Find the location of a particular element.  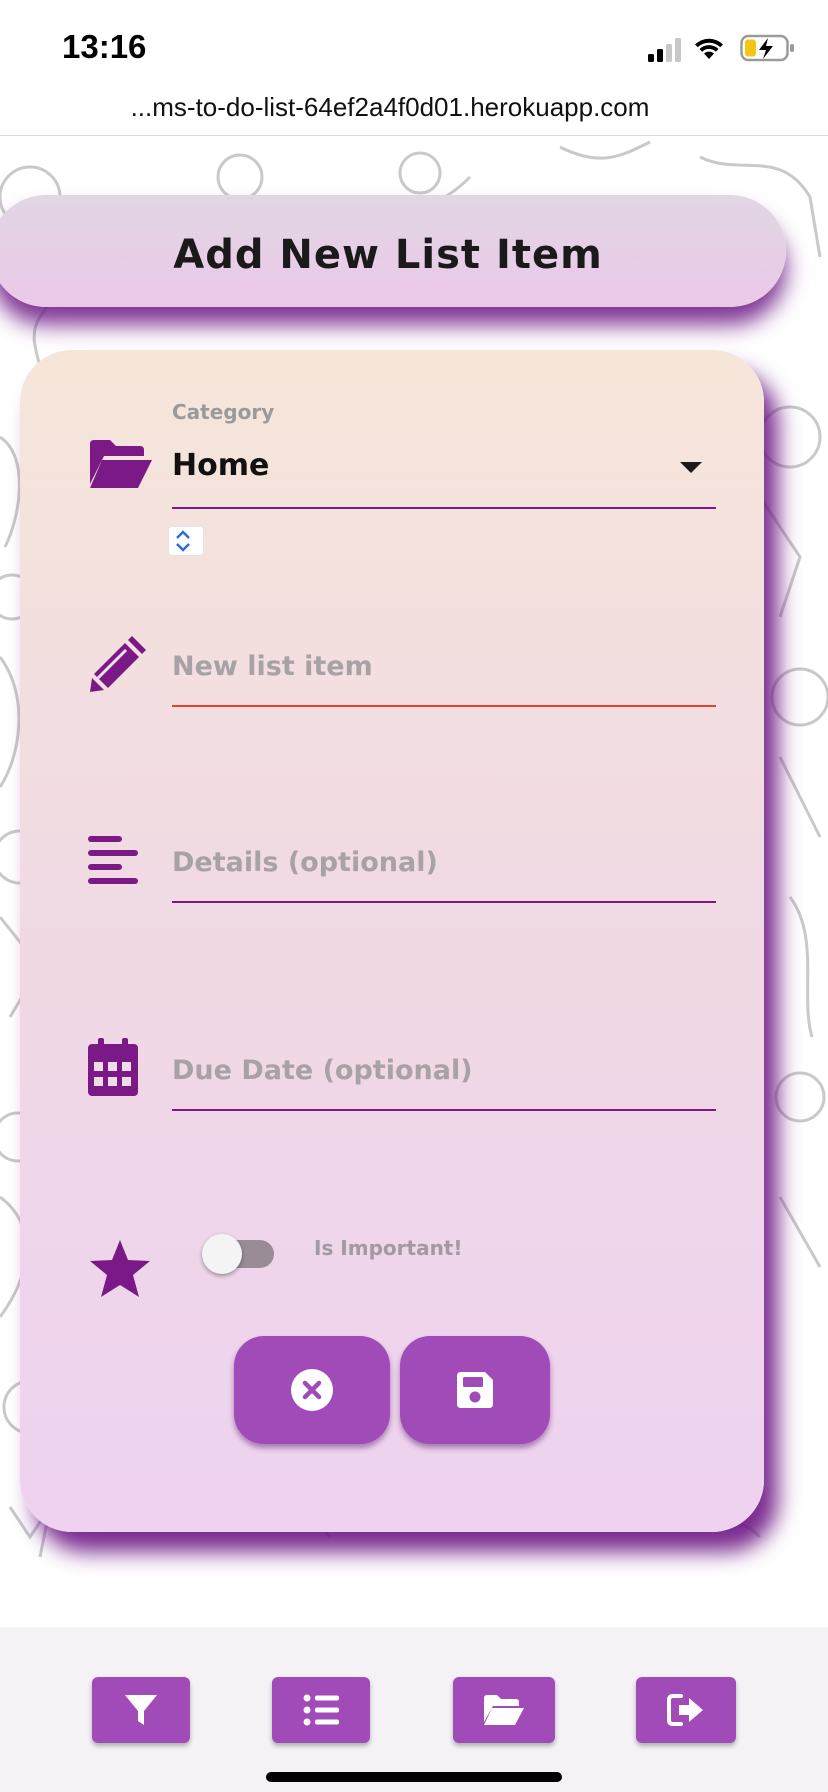

page-header: Add New List Item is located at coordinates (393, 251).